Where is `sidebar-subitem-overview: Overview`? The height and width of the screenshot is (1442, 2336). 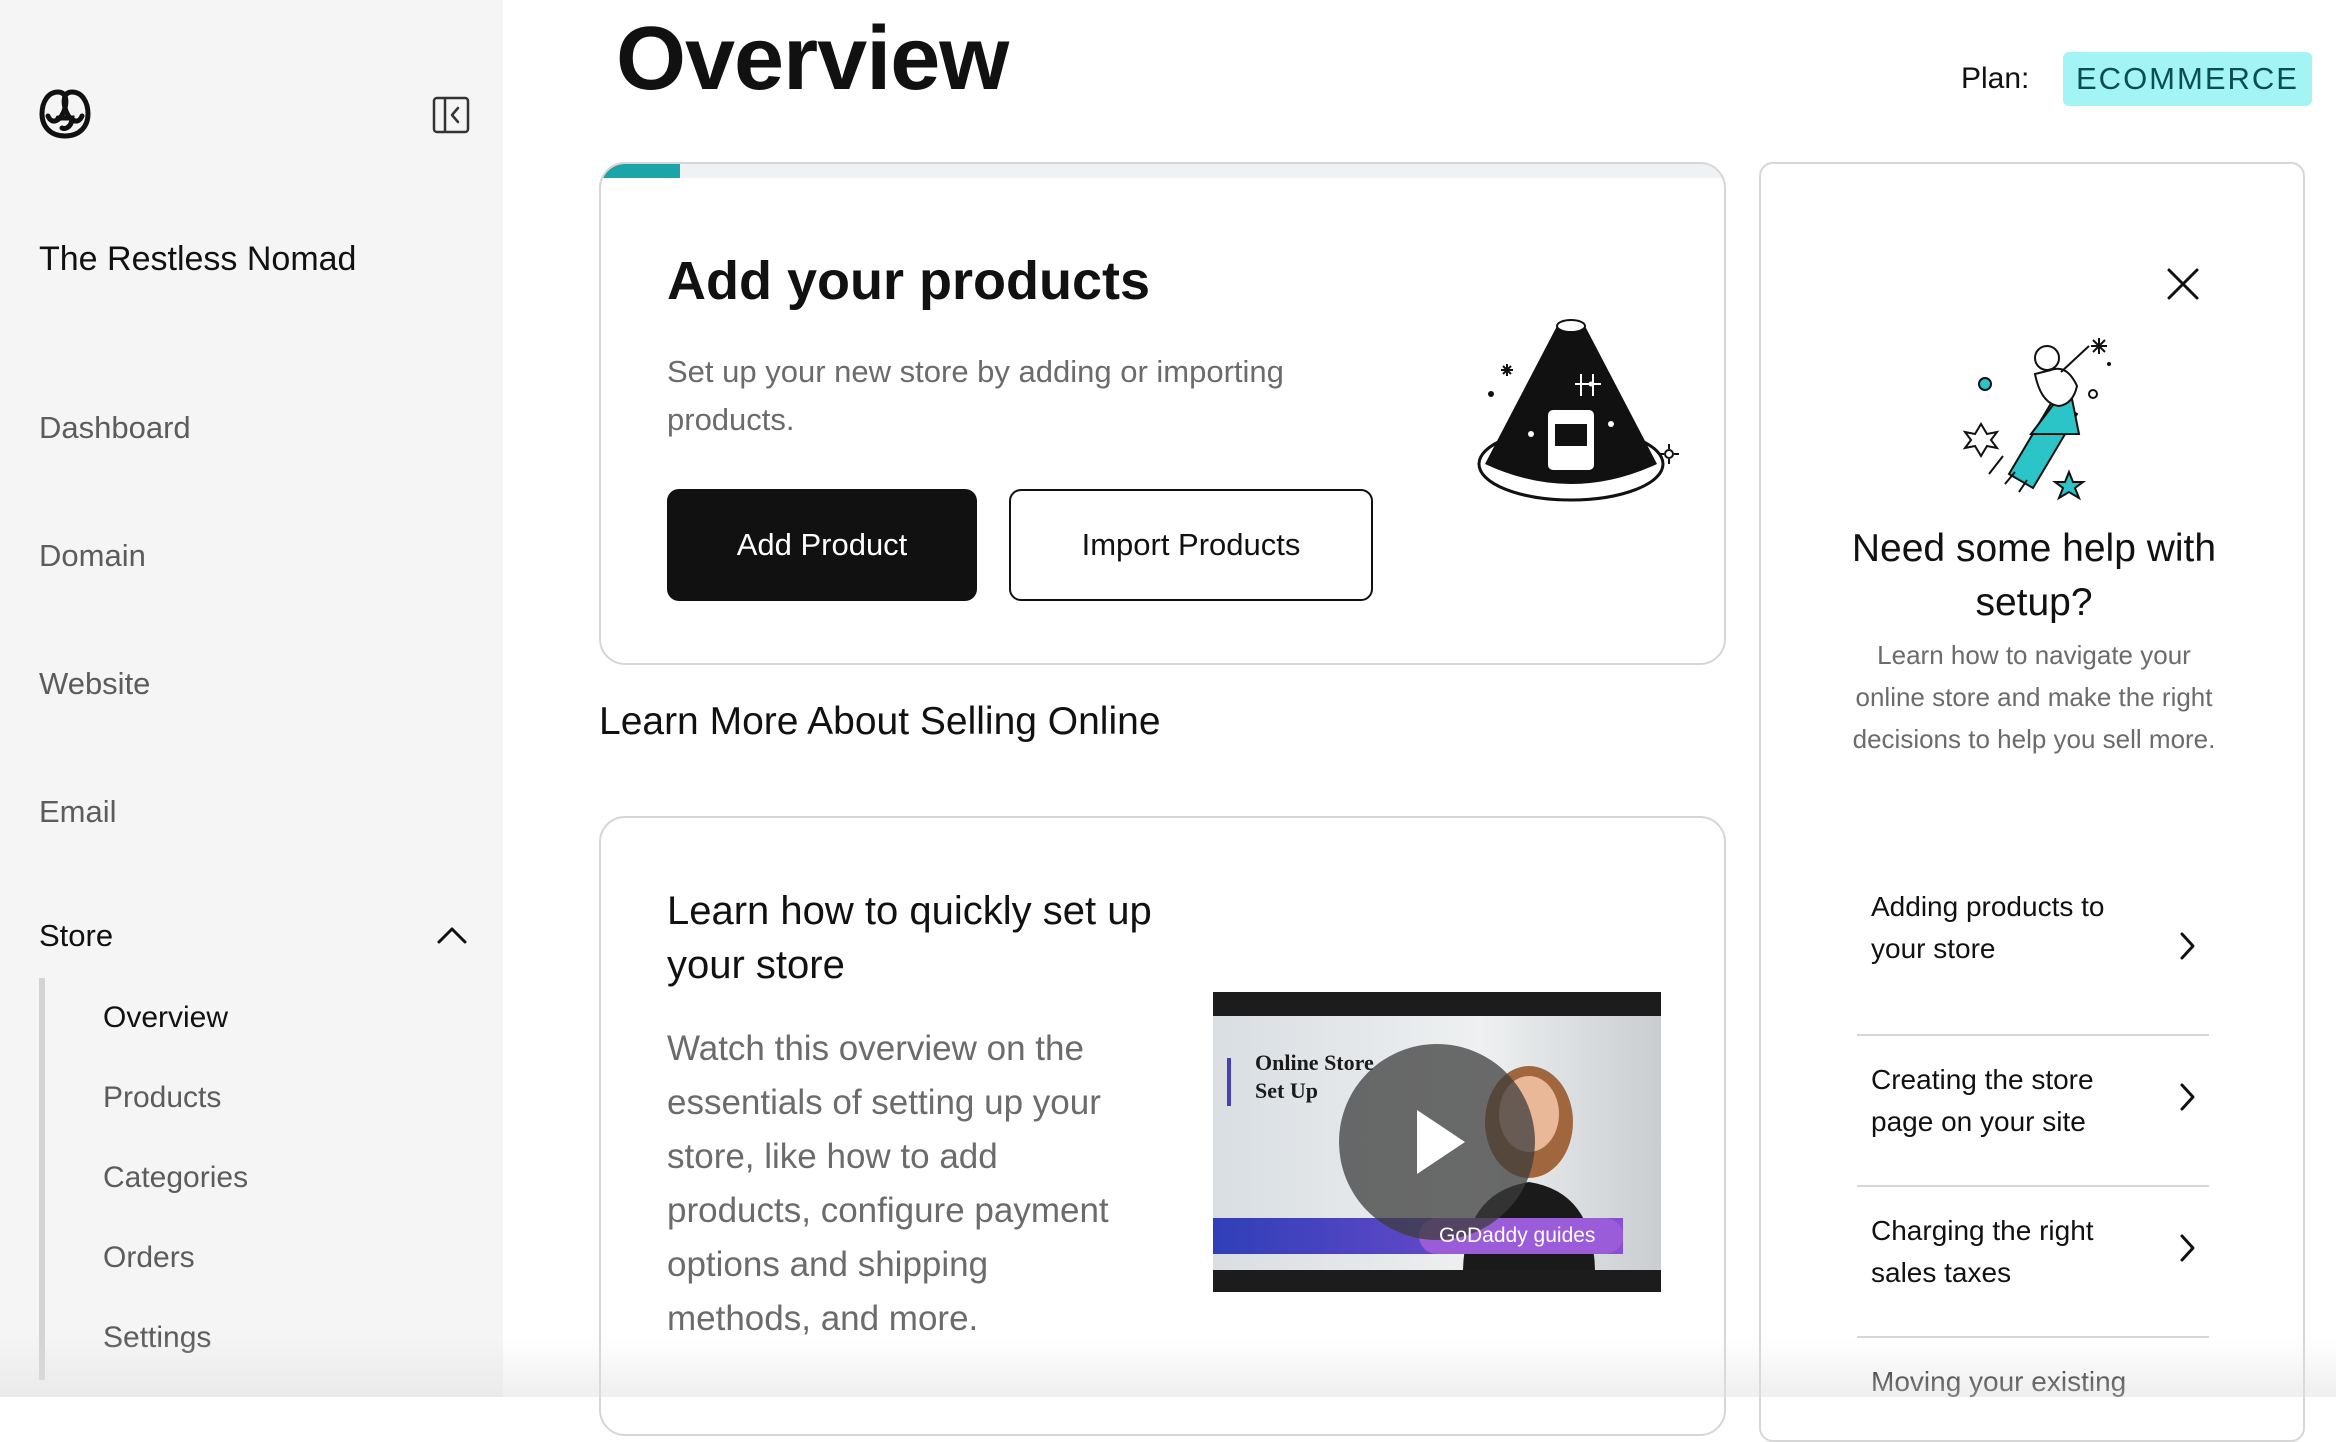 sidebar-subitem-overview: Overview is located at coordinates (165, 1018).